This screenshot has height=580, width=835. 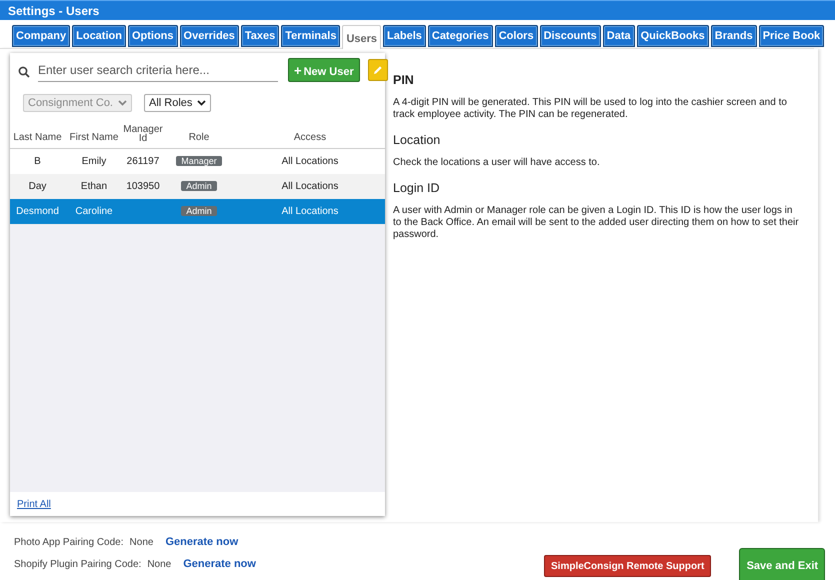 What do you see at coordinates (41, 36) in the screenshot?
I see `tab: Company` at bounding box center [41, 36].